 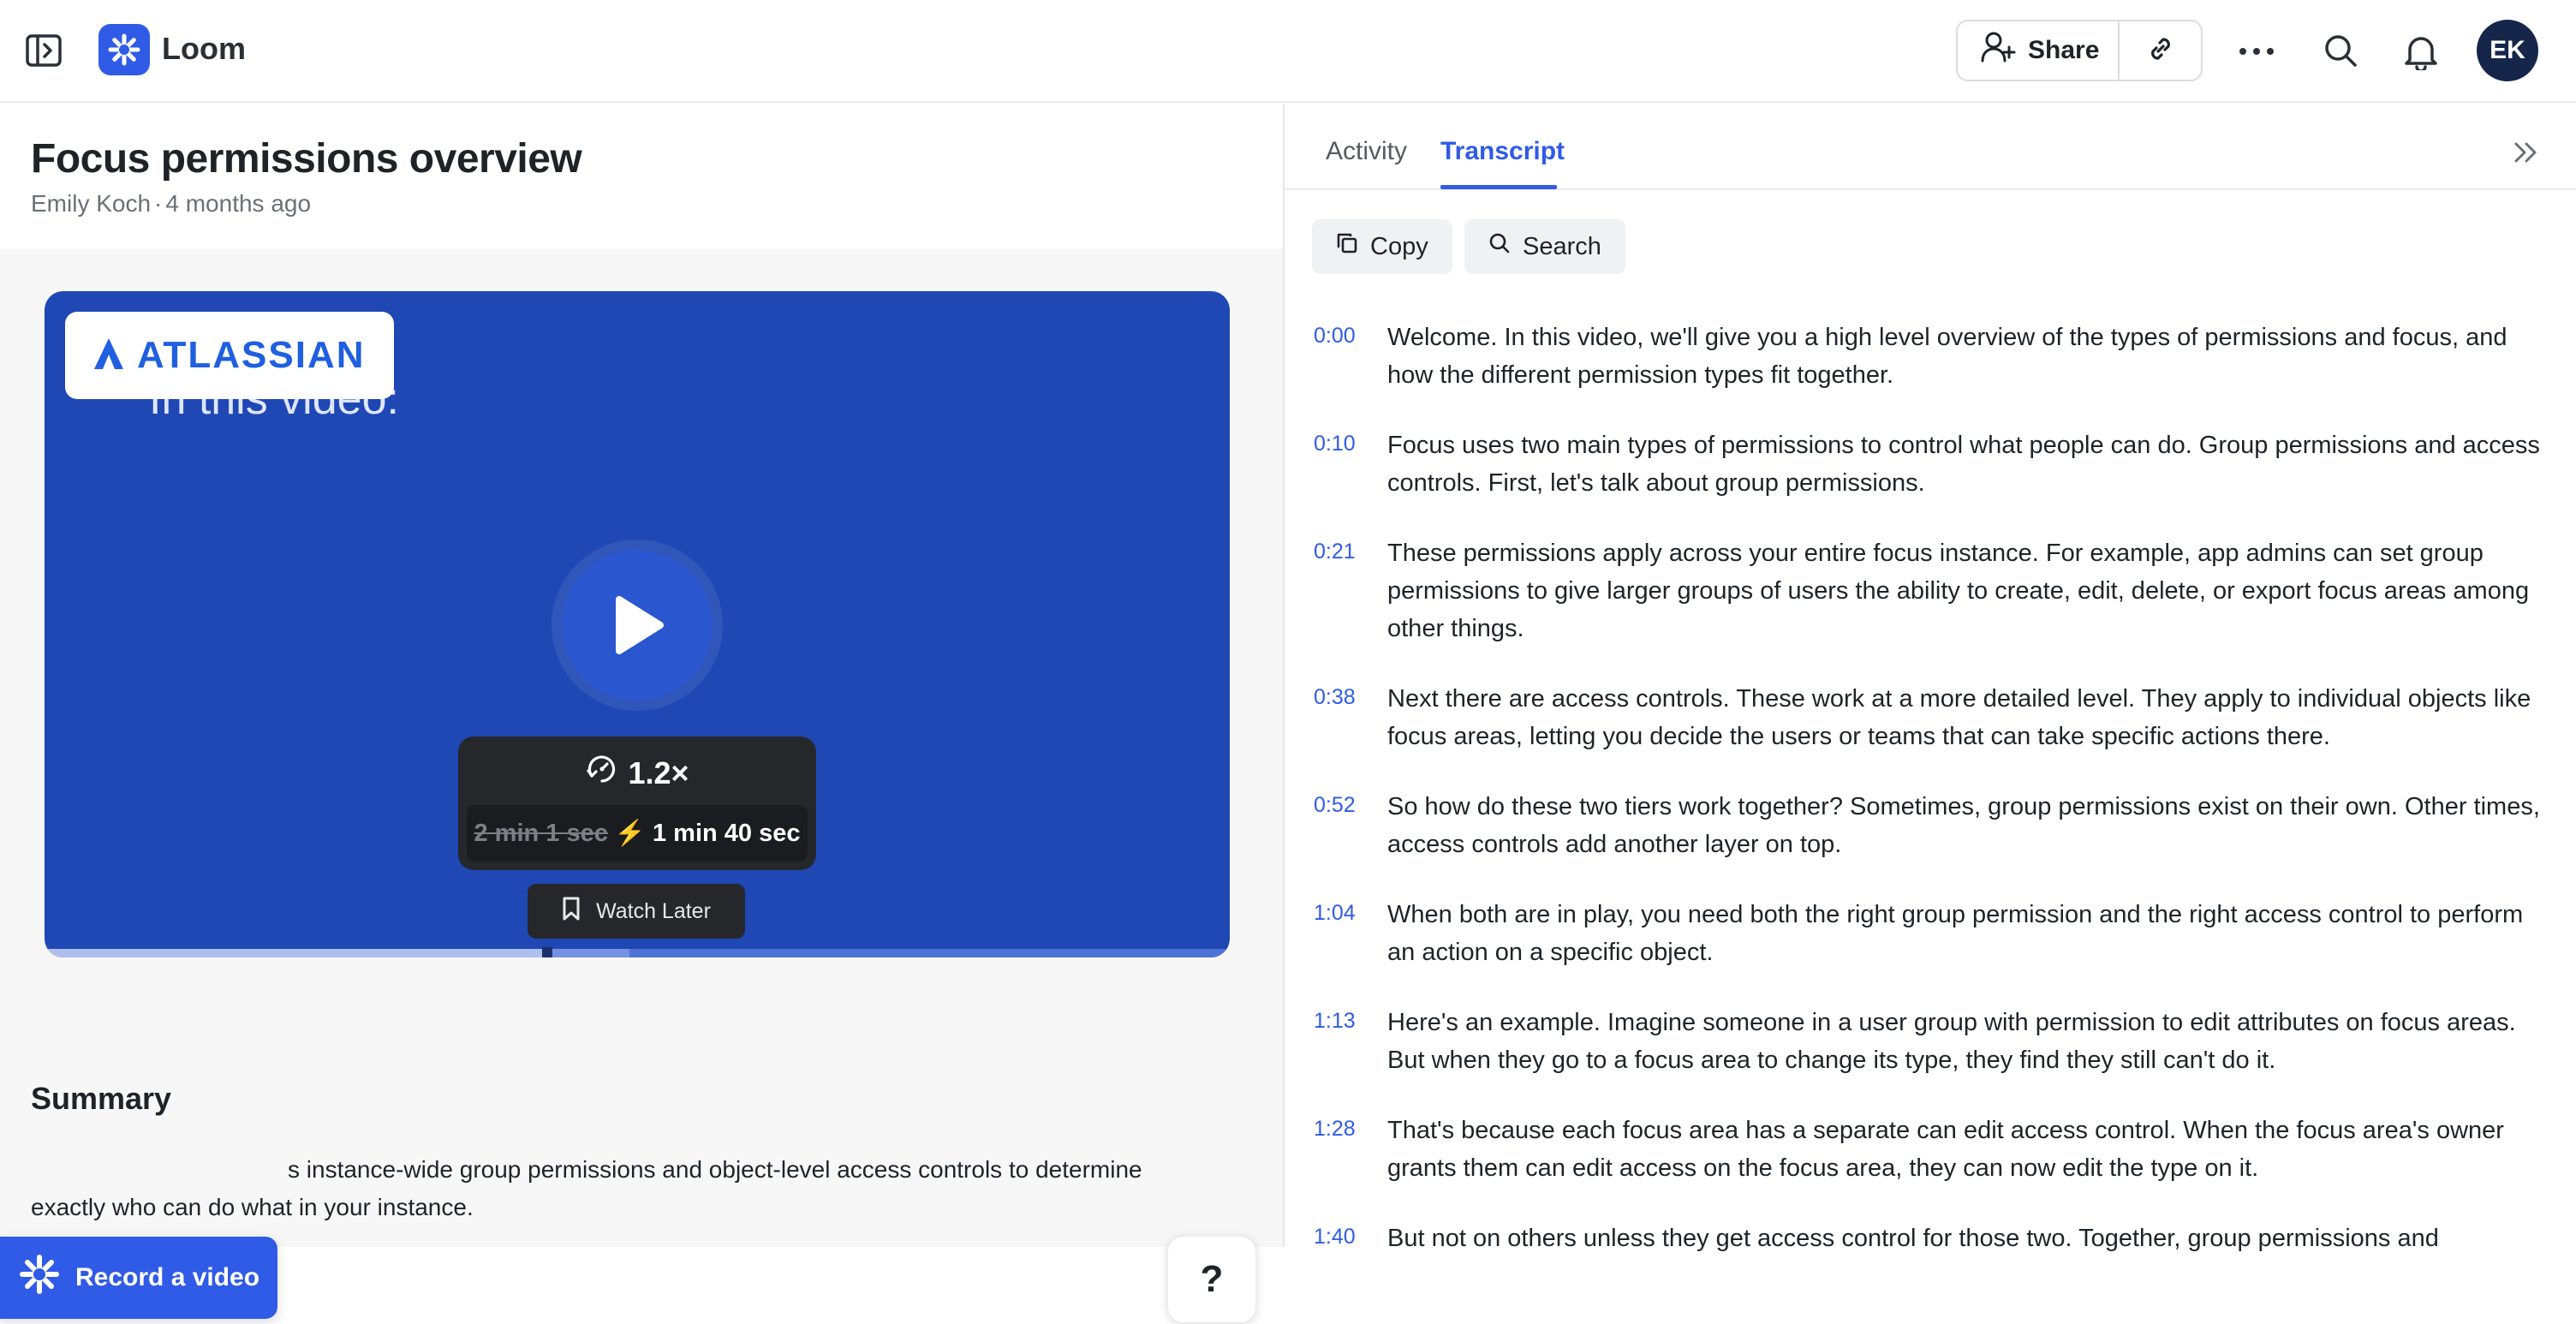 I want to click on search-label: Search, so click(x=1562, y=246).